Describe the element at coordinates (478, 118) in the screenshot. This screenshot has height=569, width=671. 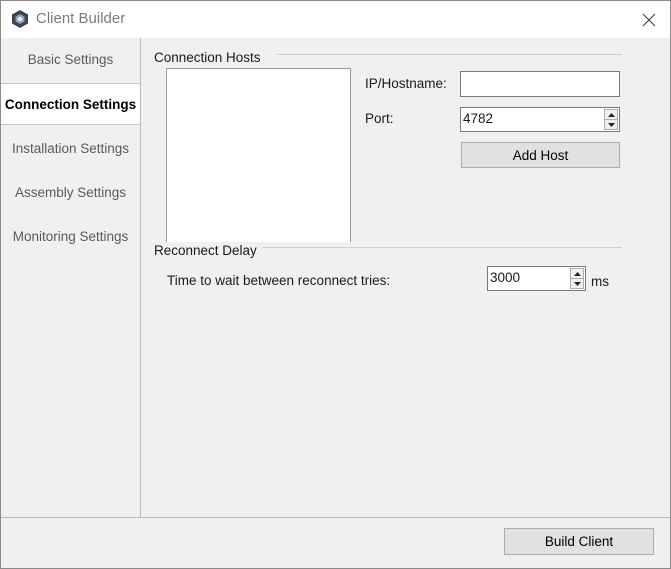
I see `port-value: 4782` at that location.